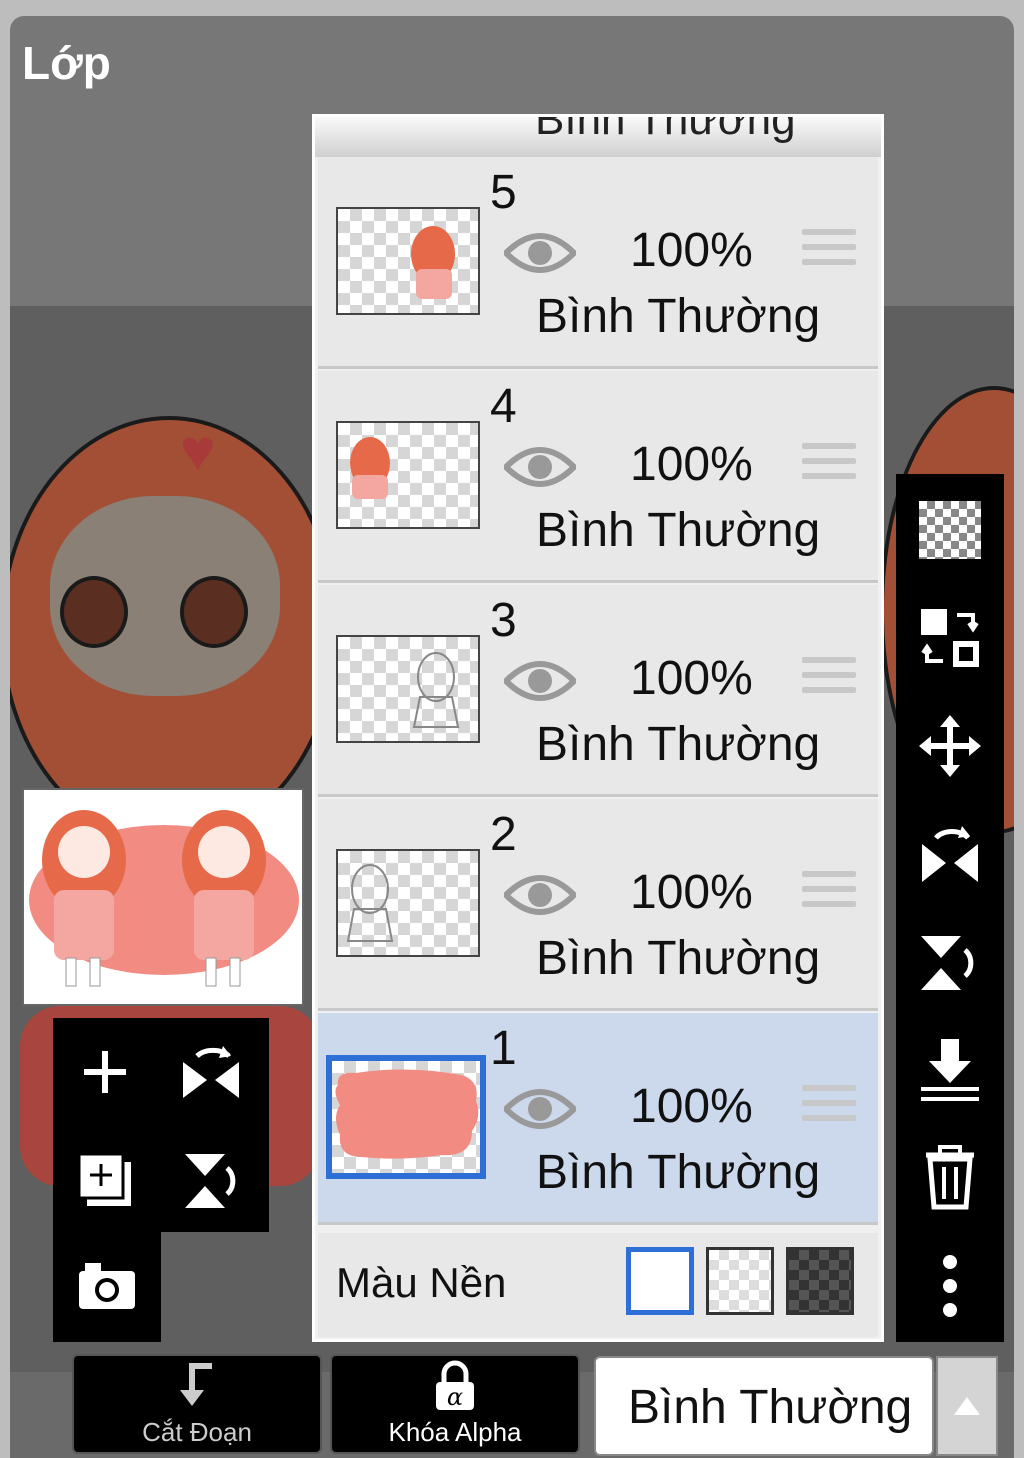 The height and width of the screenshot is (1458, 1024). I want to click on right-toolbar, so click(950, 908).